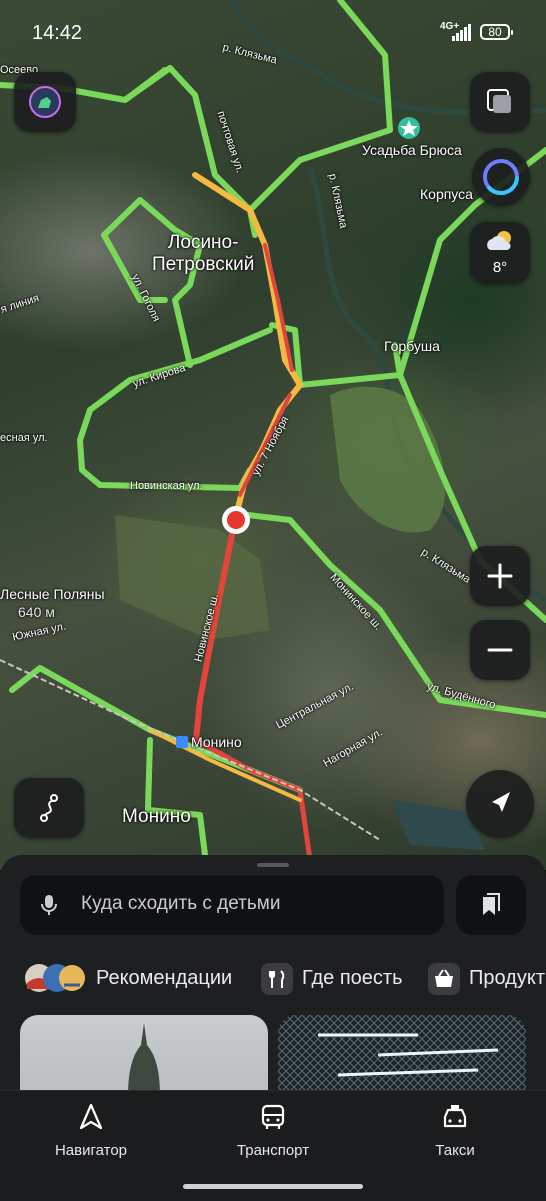 This screenshot has width=546, height=1201. Describe the element at coordinates (273, 1131) in the screenshot. I see `nav-transport: Транспорт` at that location.